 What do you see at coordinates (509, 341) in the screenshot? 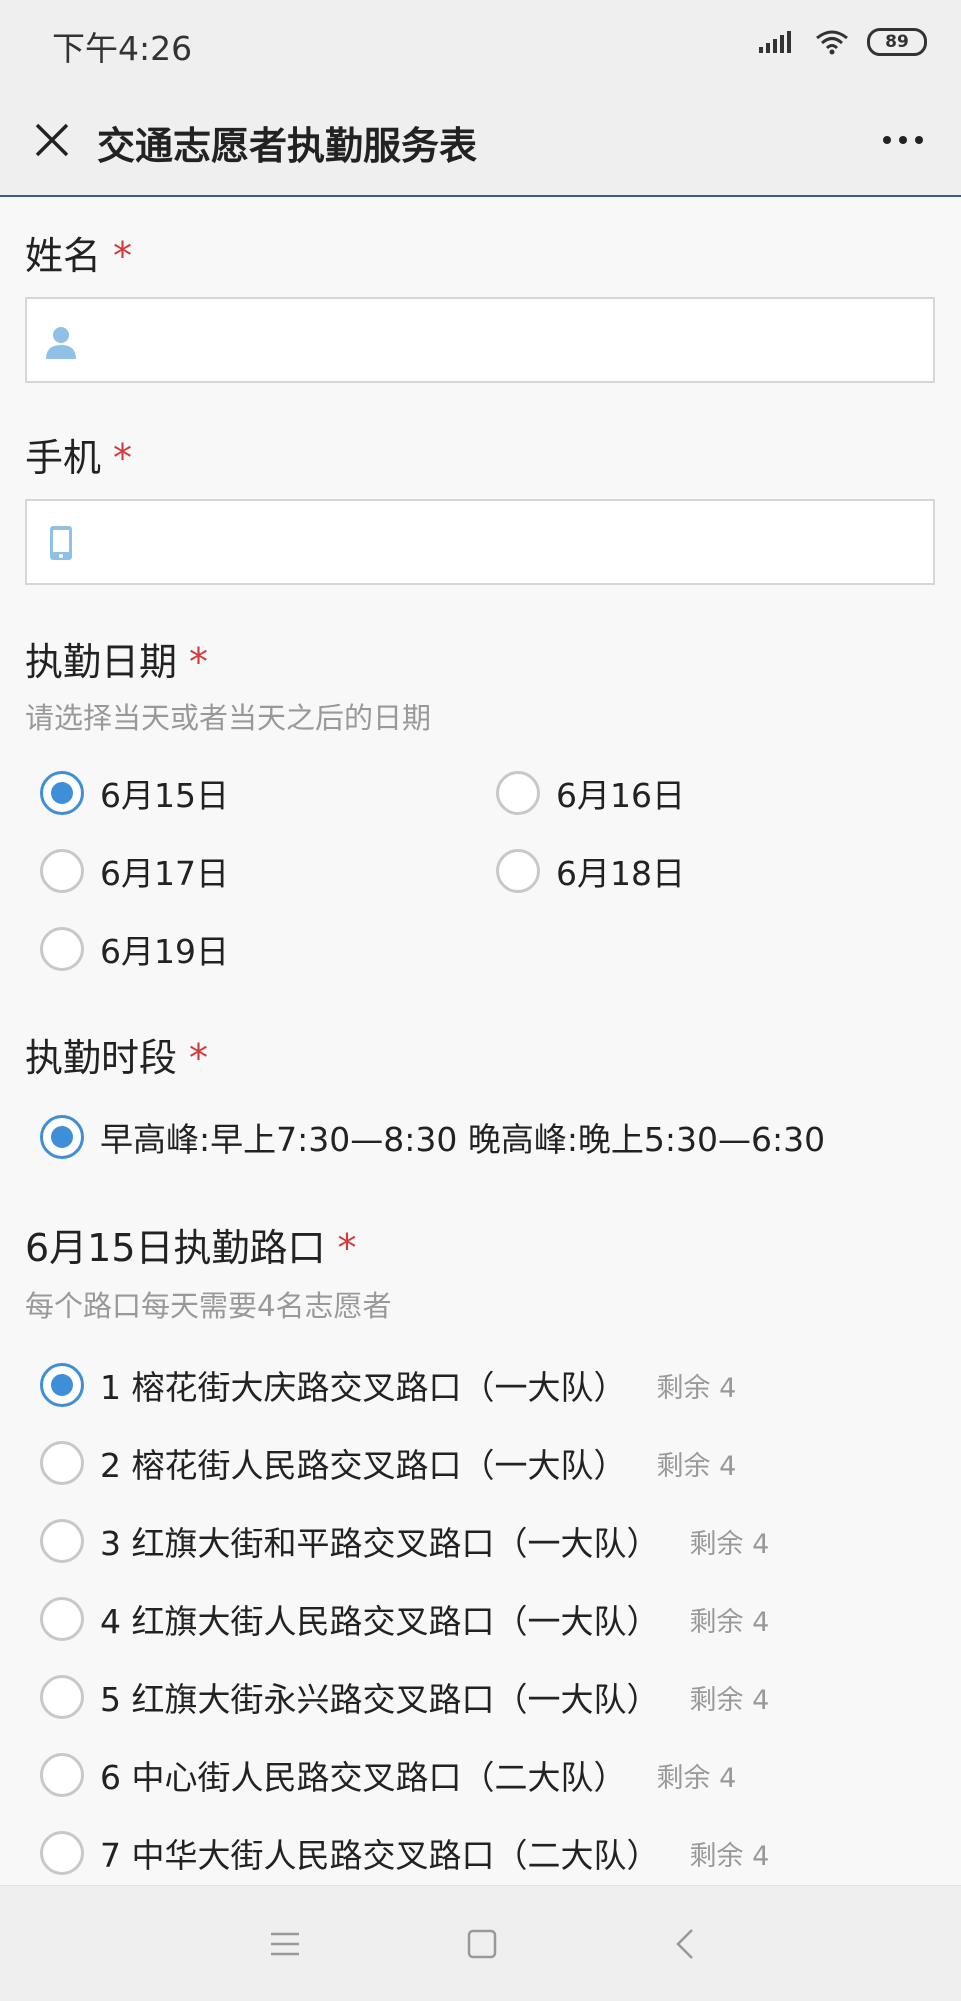
I see `name-input` at bounding box center [509, 341].